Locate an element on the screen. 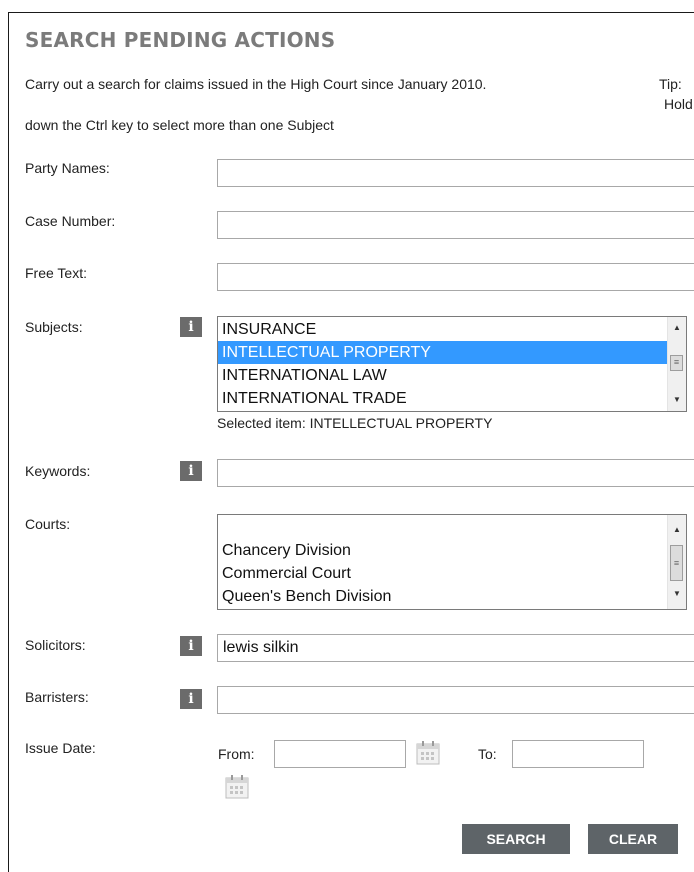  to-label: To: is located at coordinates (487, 754).